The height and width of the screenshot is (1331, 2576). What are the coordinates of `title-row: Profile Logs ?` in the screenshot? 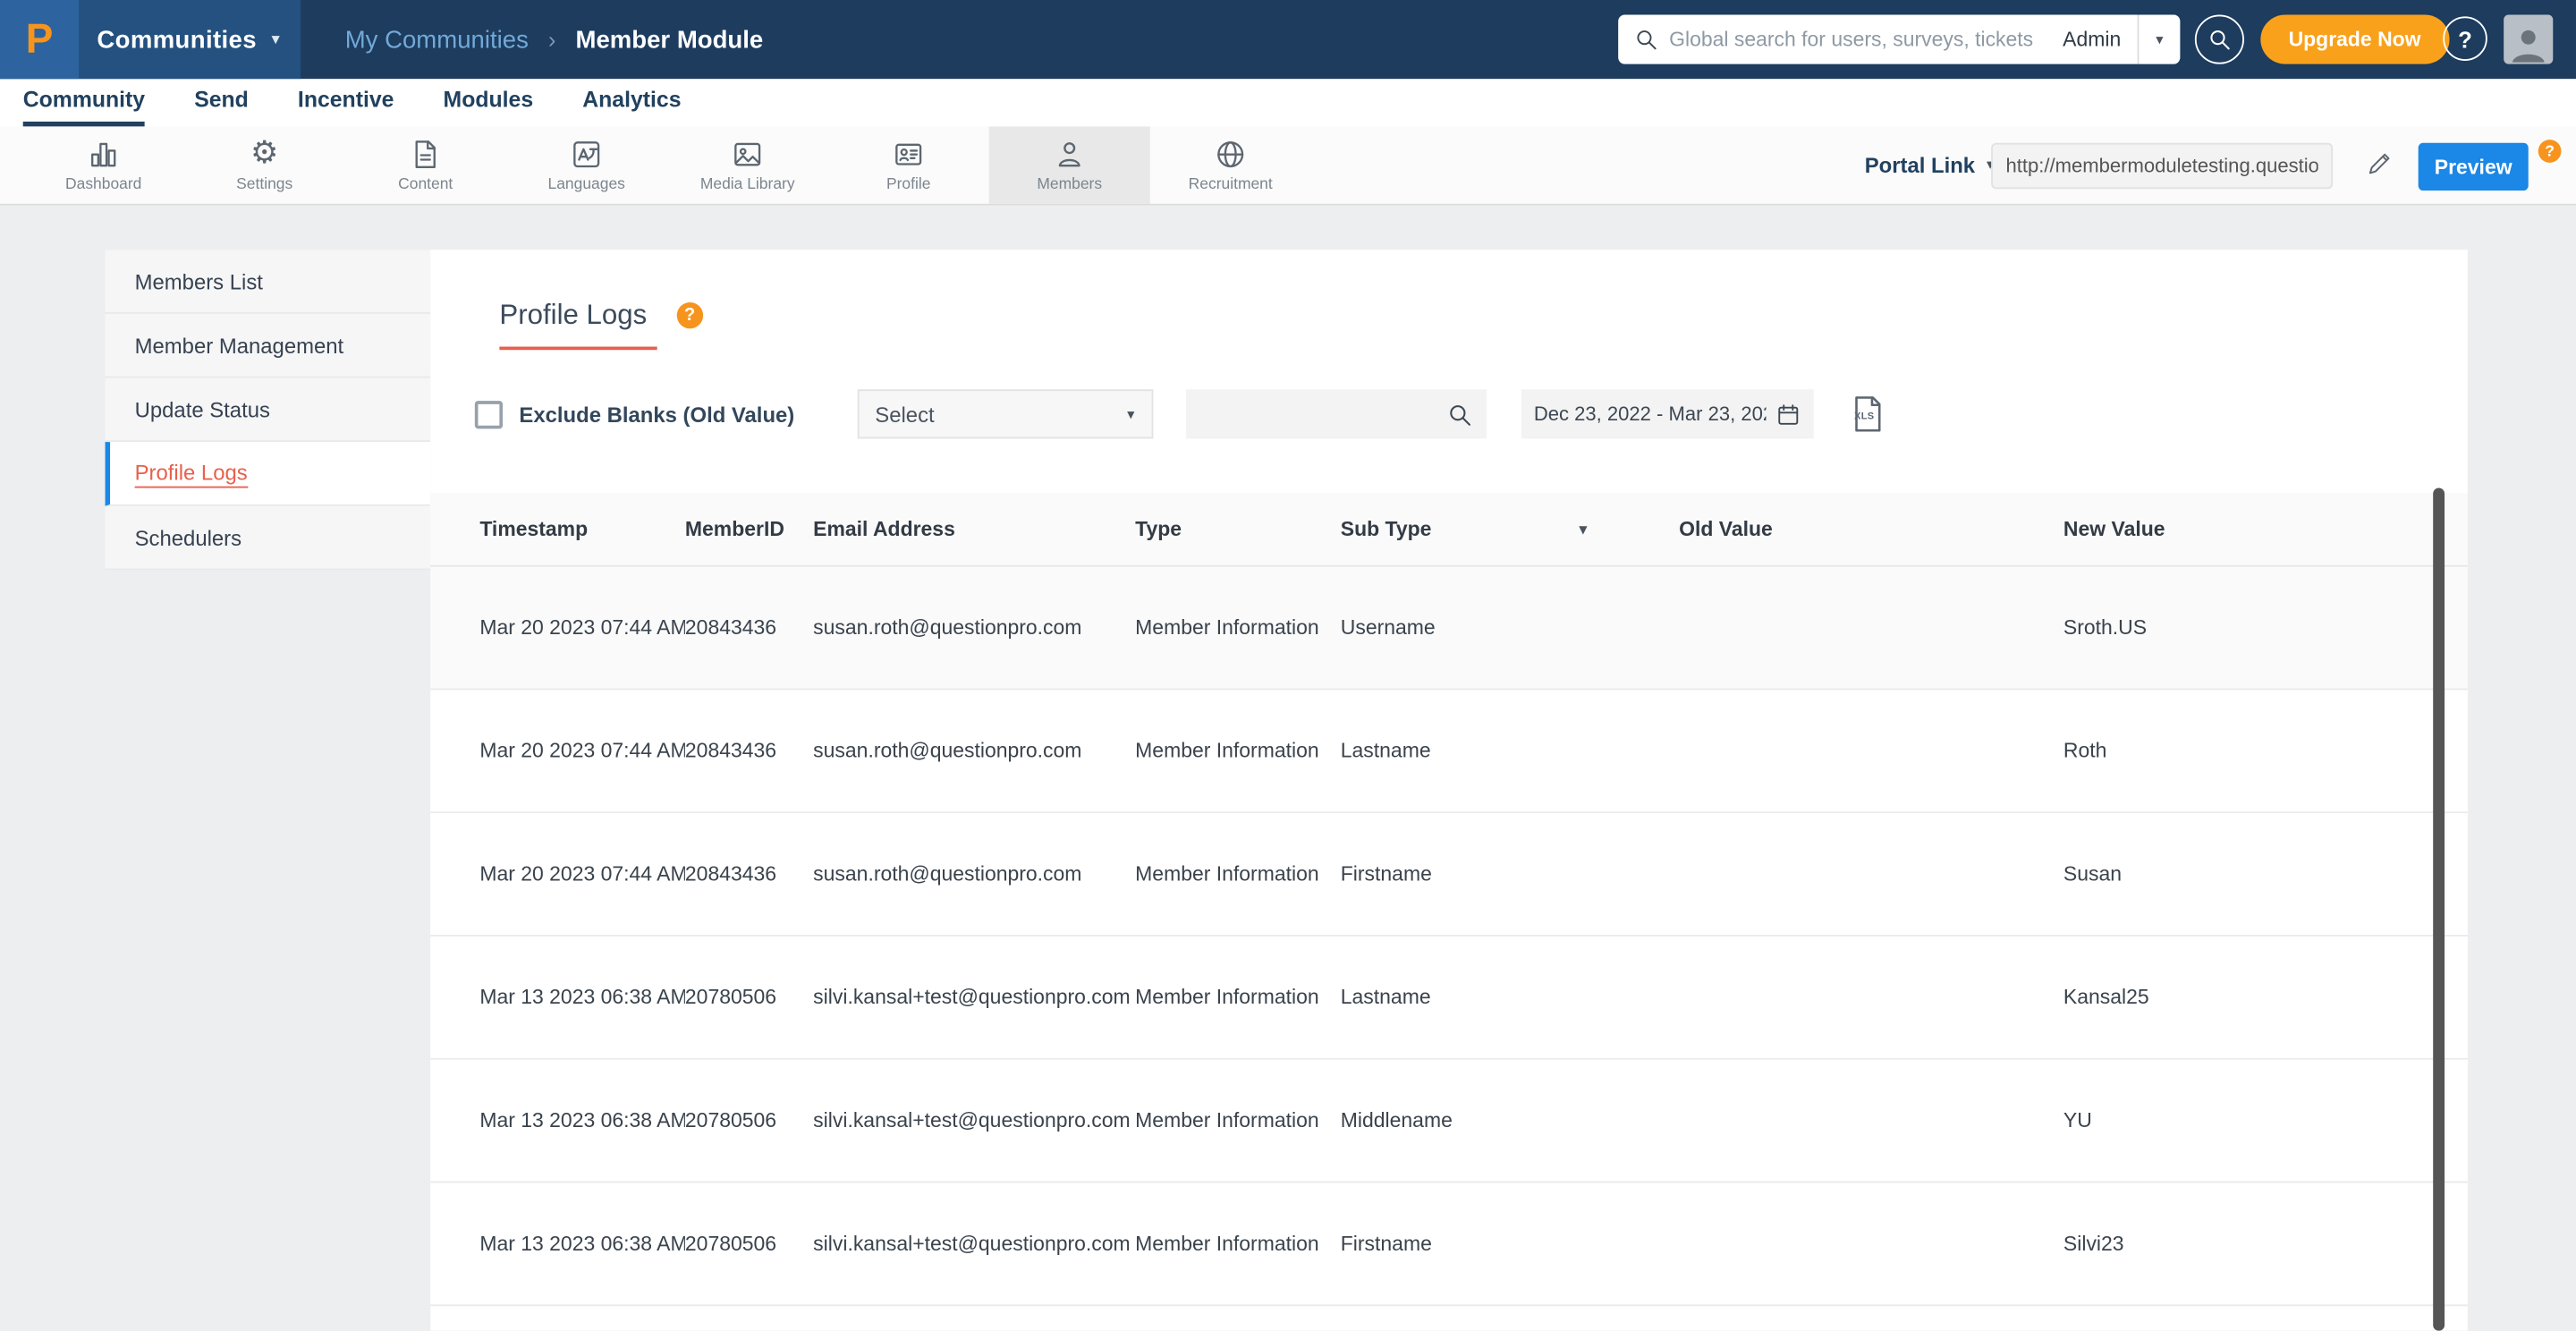 It's located at (1483, 325).